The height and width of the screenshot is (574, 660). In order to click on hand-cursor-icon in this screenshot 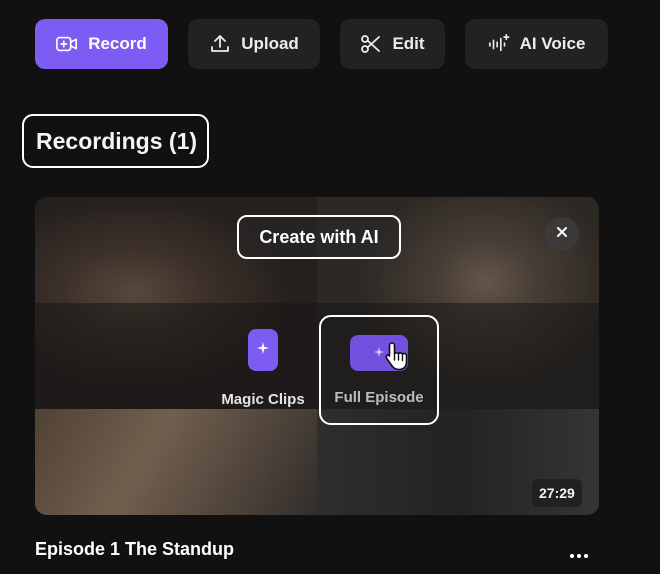, I will do `click(397, 358)`.